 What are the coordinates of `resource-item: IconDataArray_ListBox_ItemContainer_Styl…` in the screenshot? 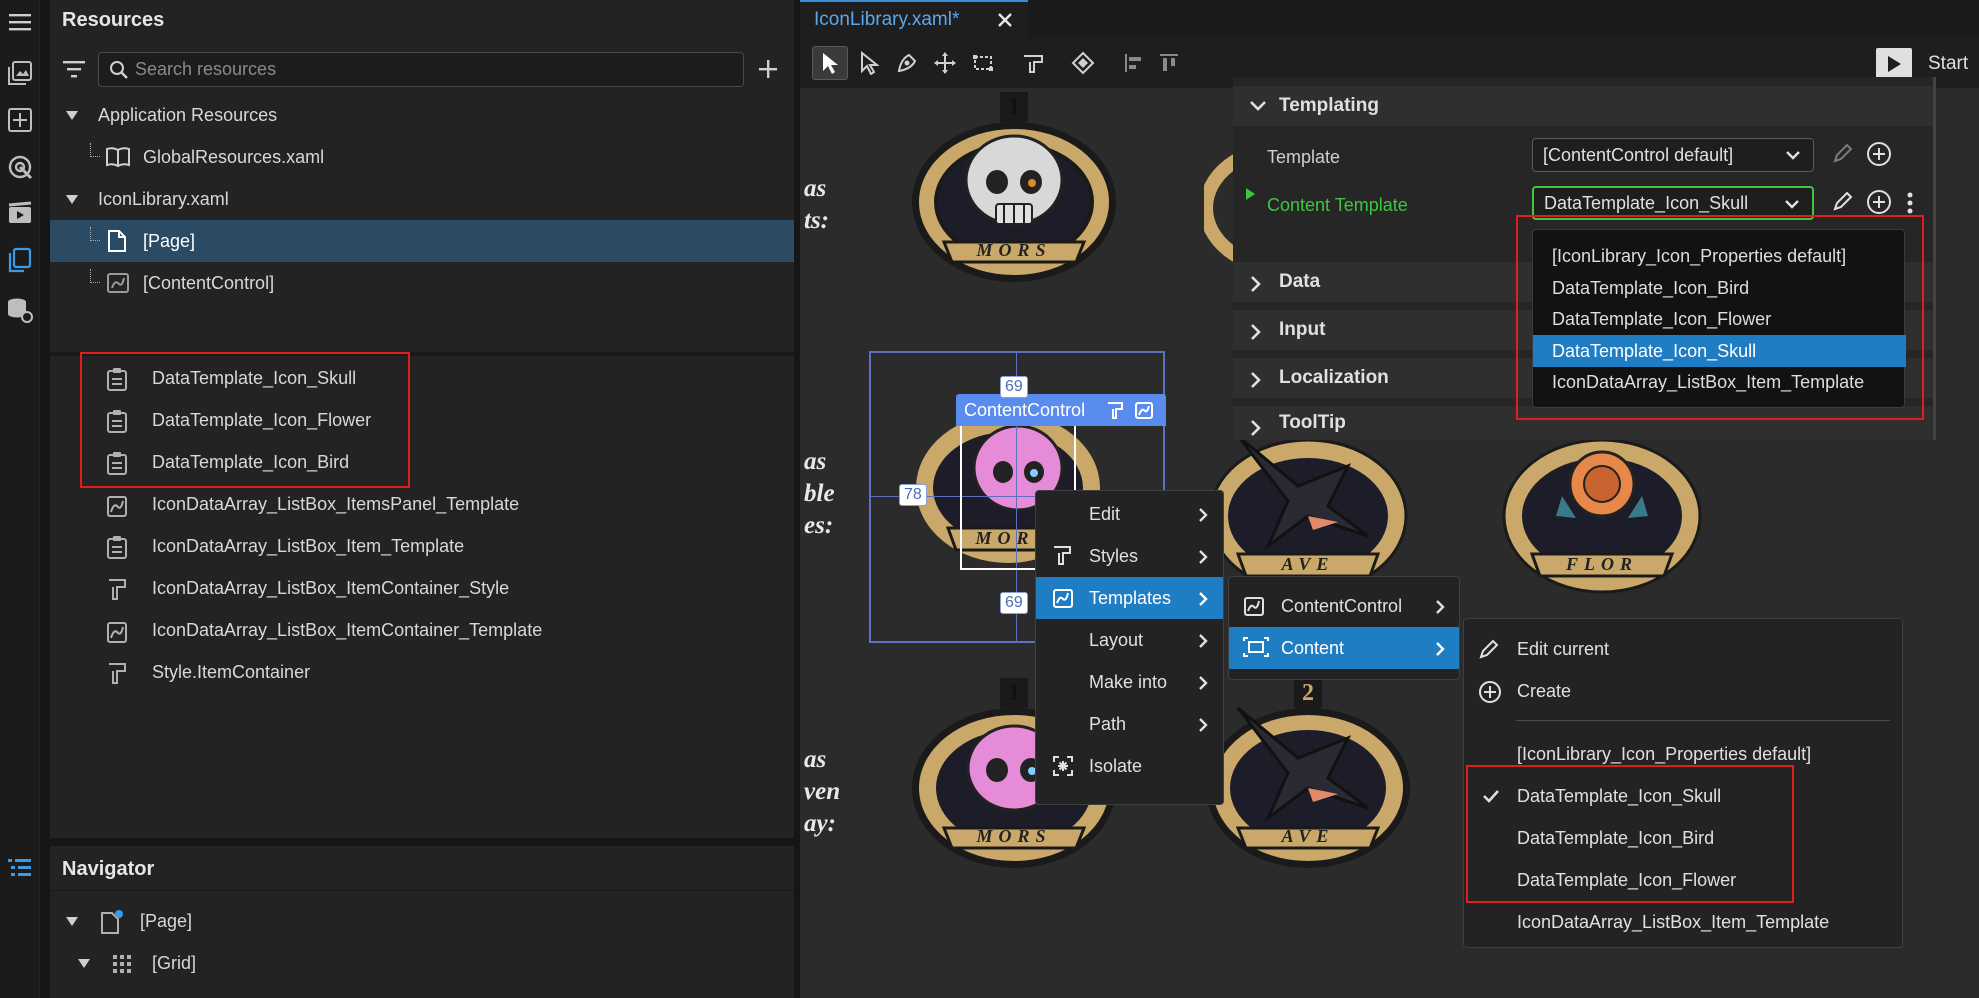 It's located at (422, 588).